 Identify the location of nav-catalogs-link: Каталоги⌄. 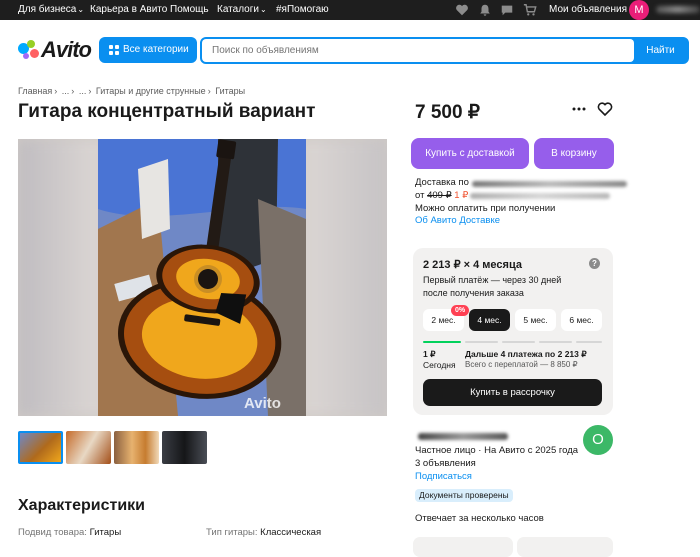
(242, 9).